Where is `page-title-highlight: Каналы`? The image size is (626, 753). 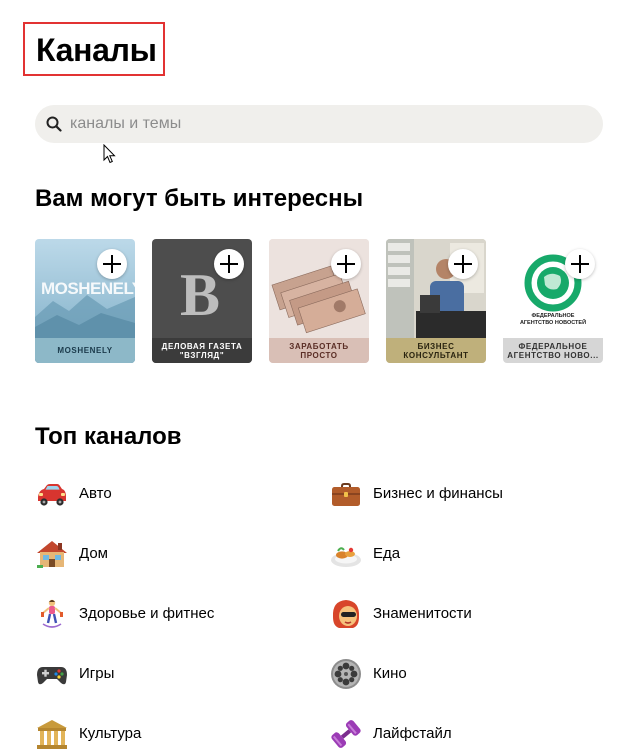
page-title-highlight: Каналы is located at coordinates (94, 49).